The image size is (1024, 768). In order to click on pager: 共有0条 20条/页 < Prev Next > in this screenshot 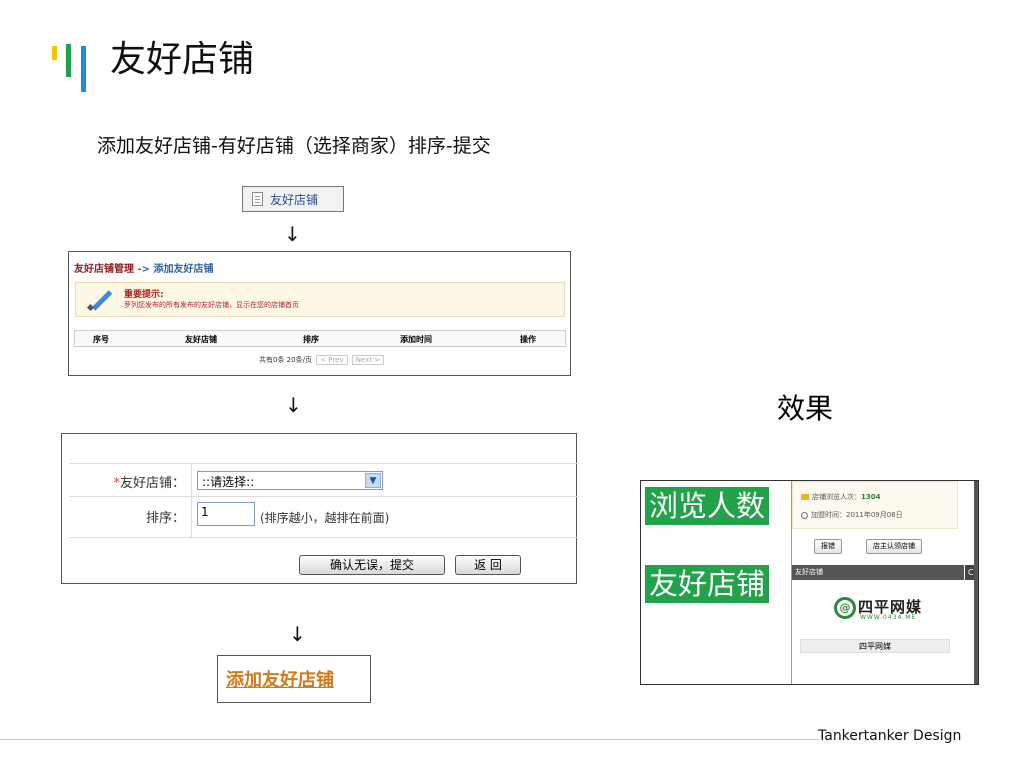, I will do `click(322, 360)`.